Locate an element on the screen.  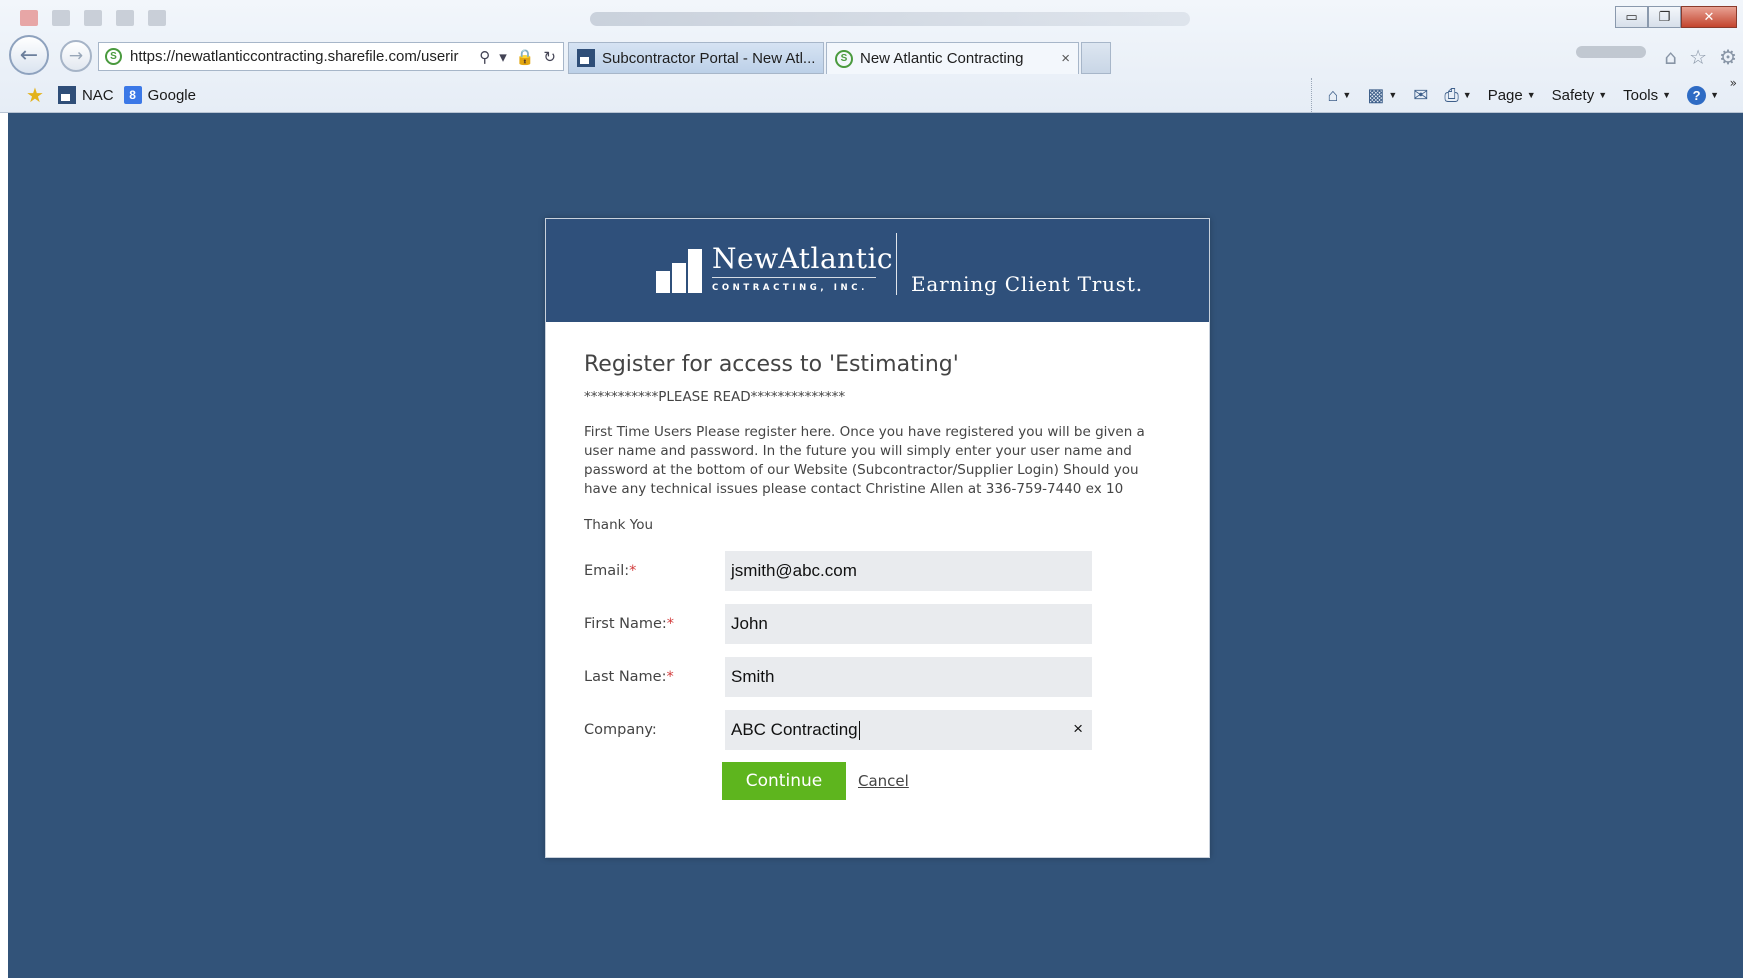
company-label: Company: is located at coordinates (620, 730).